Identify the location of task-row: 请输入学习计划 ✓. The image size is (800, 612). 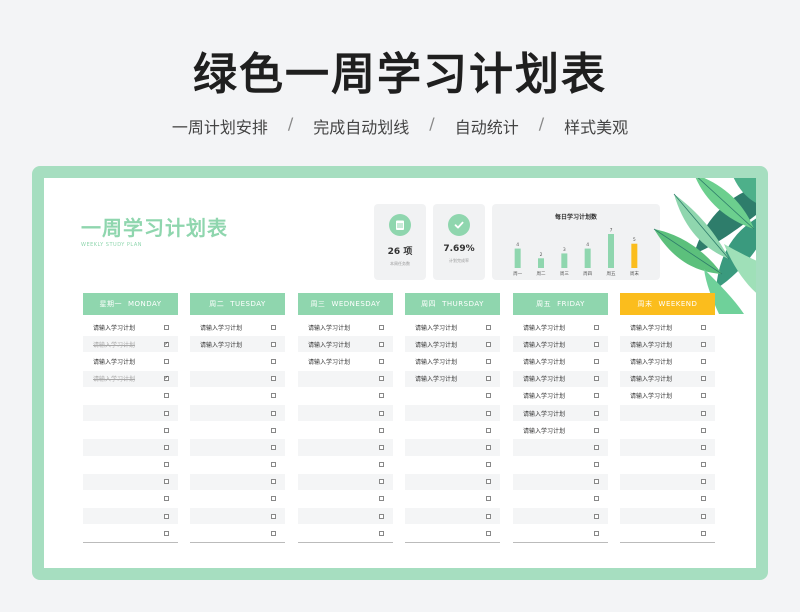
(130, 345).